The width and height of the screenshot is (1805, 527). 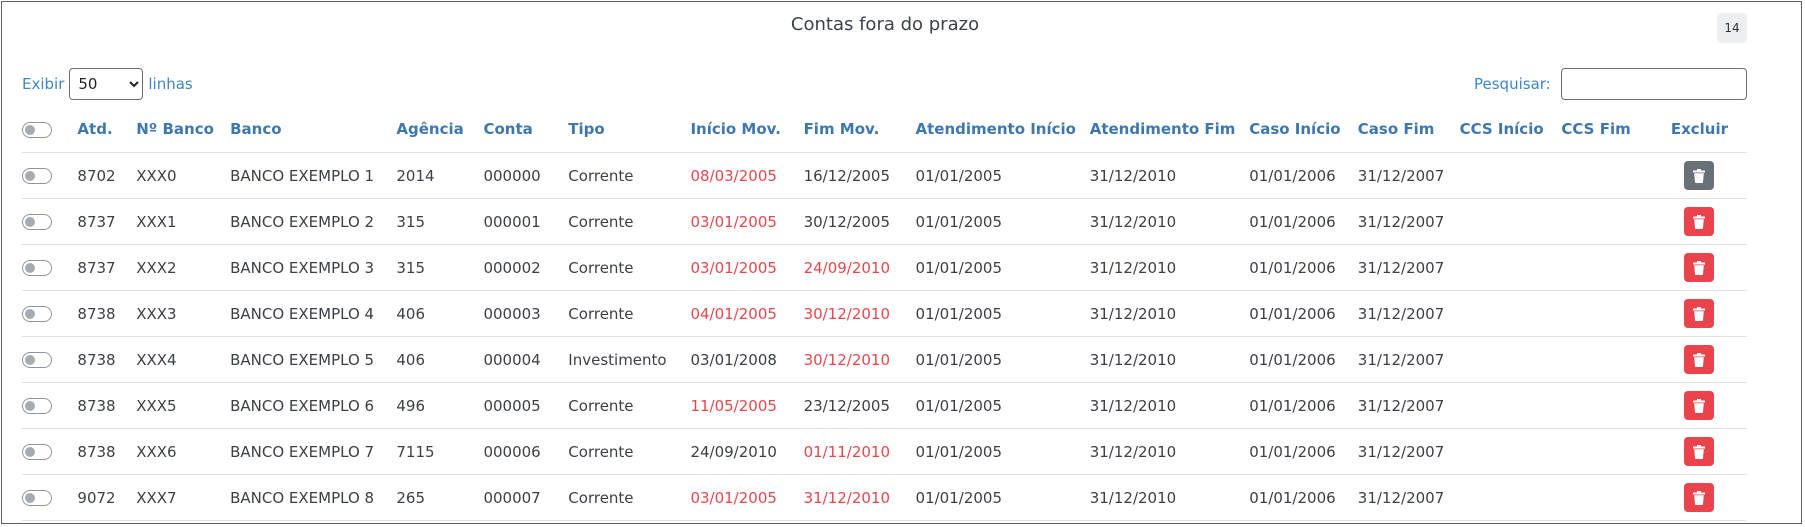 What do you see at coordinates (1510, 129) in the screenshot?
I see `column-header: CCS Início` at bounding box center [1510, 129].